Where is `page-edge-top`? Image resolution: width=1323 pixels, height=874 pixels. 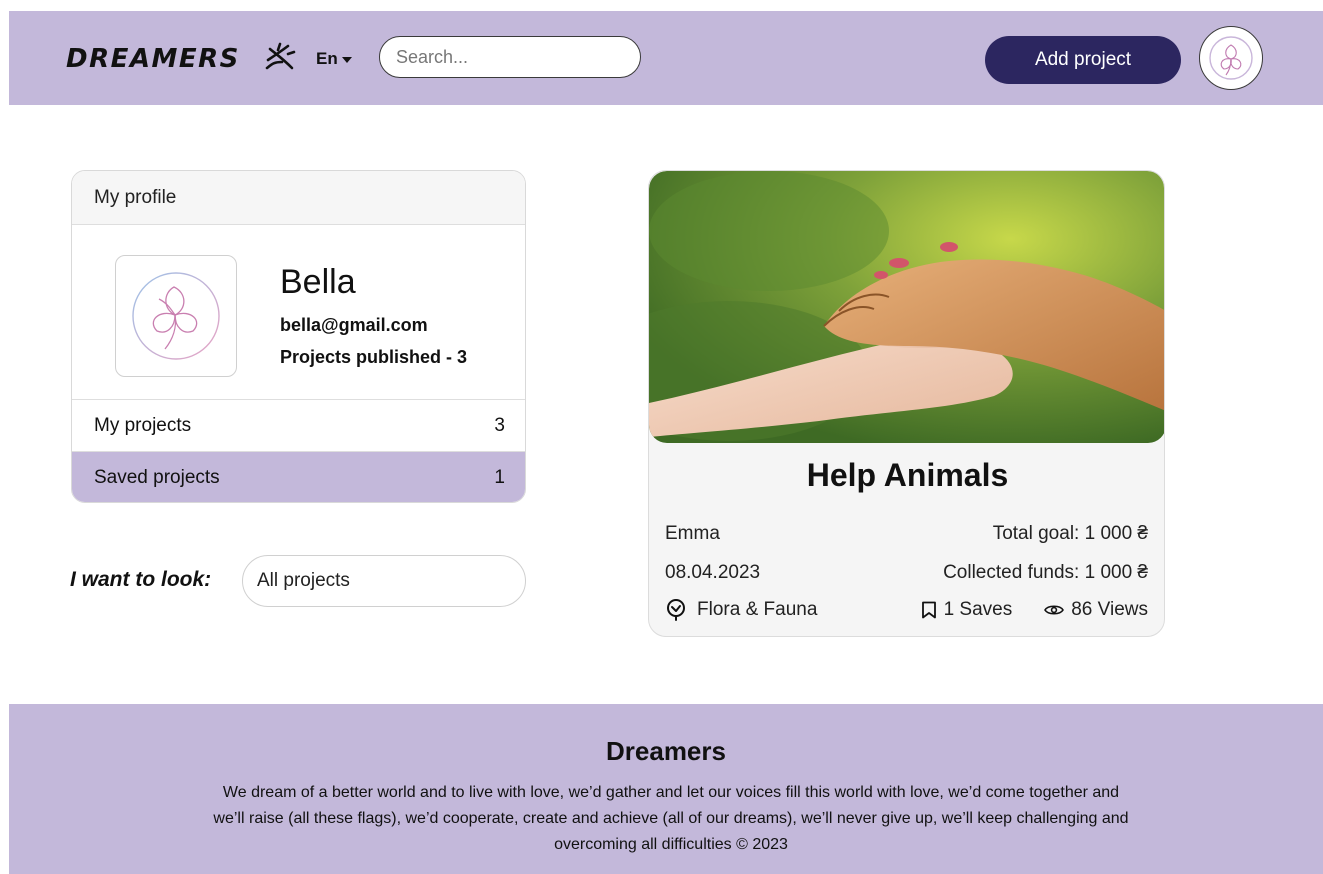
page-edge-top is located at coordinates (661, 5).